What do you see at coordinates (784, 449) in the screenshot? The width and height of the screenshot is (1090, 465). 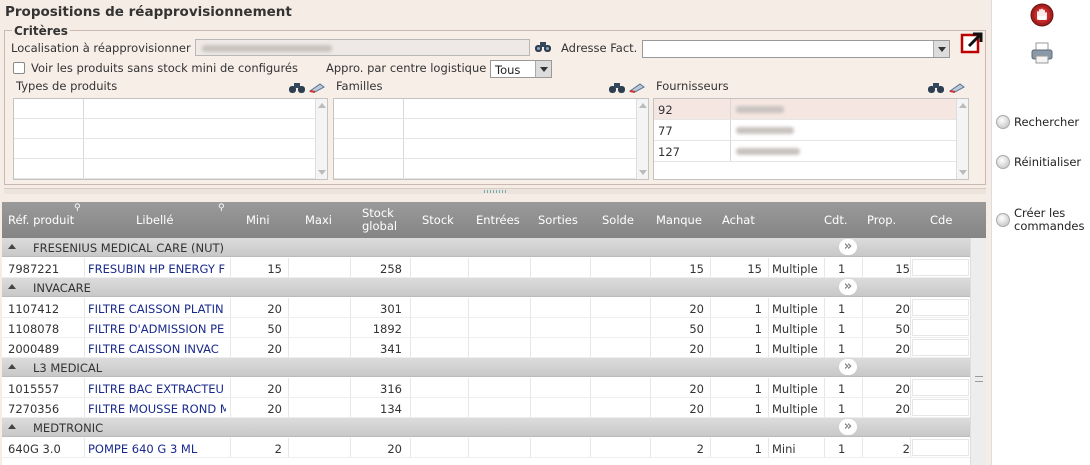 I see `cell-unit: Mini` at bounding box center [784, 449].